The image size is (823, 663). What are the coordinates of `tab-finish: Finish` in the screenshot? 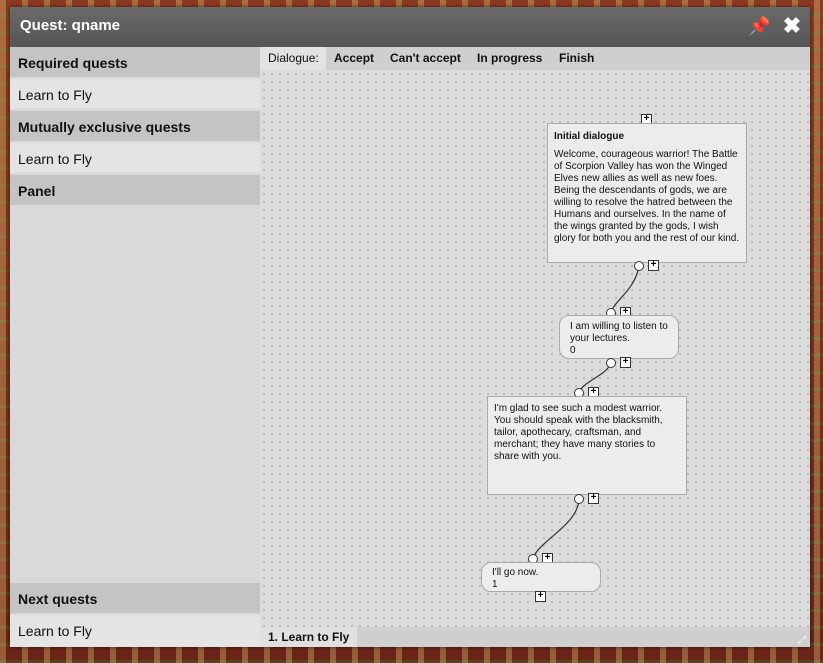 It's located at (576, 58).